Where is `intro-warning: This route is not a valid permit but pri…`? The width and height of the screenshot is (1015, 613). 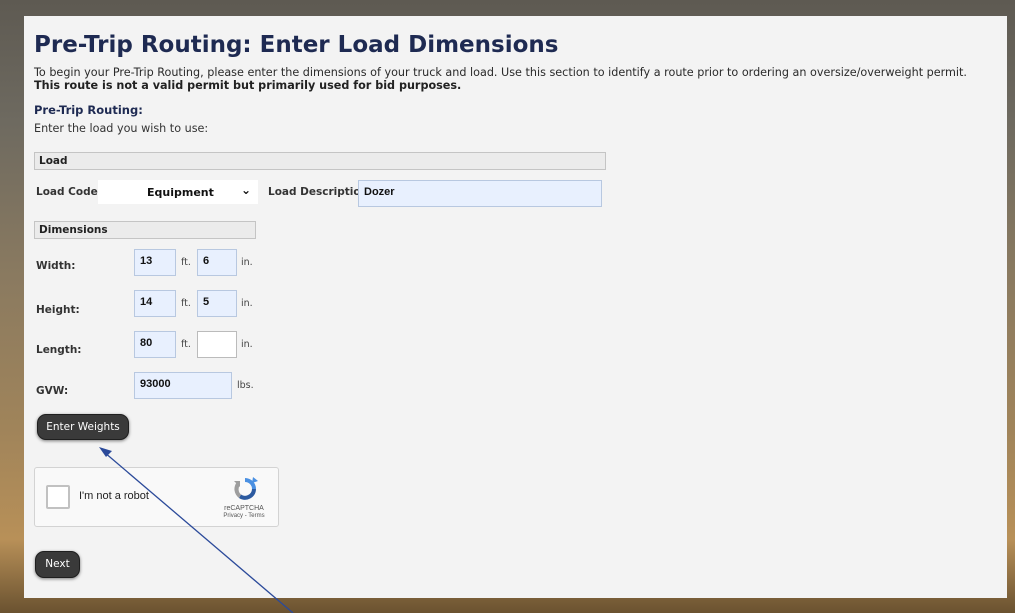
intro-warning: This route is not a valid permit but pri… is located at coordinates (248, 85).